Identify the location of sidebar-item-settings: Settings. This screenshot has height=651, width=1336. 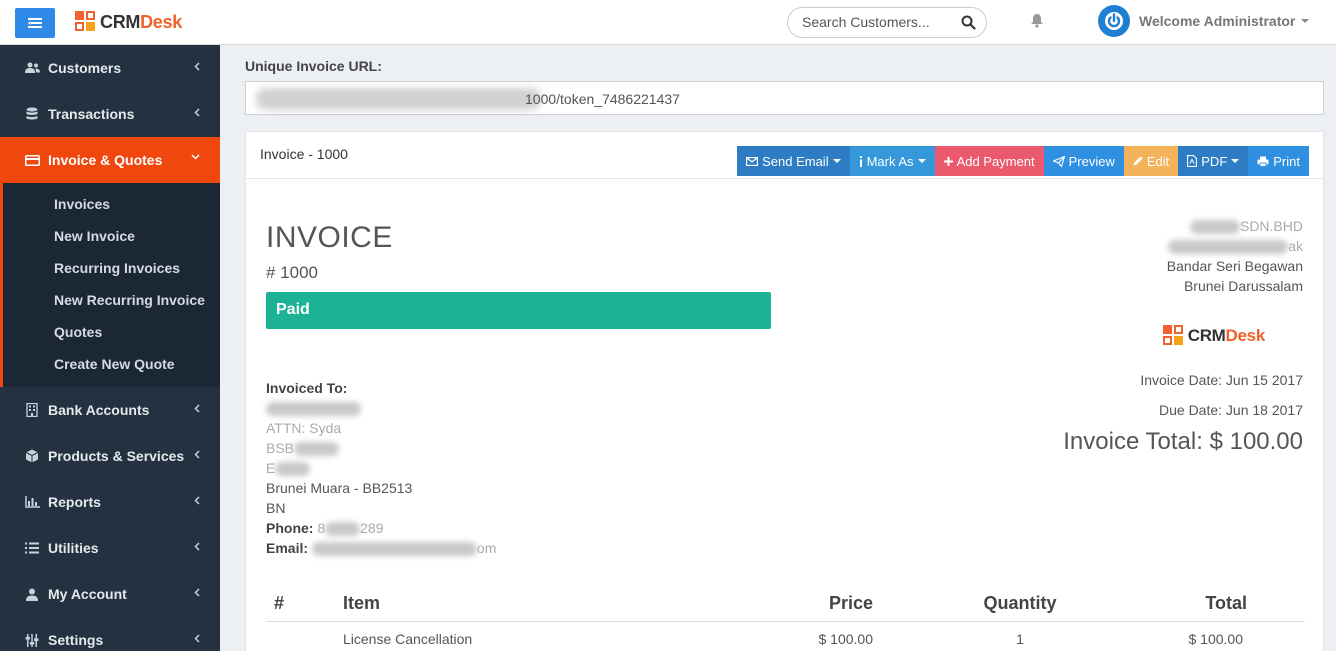
(110, 634).